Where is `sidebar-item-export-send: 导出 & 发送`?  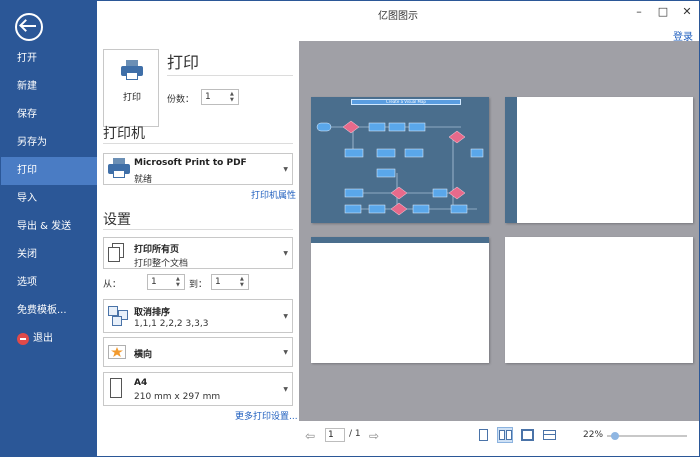
sidebar-item-export-send: 导出 & 发送 is located at coordinates (49, 227).